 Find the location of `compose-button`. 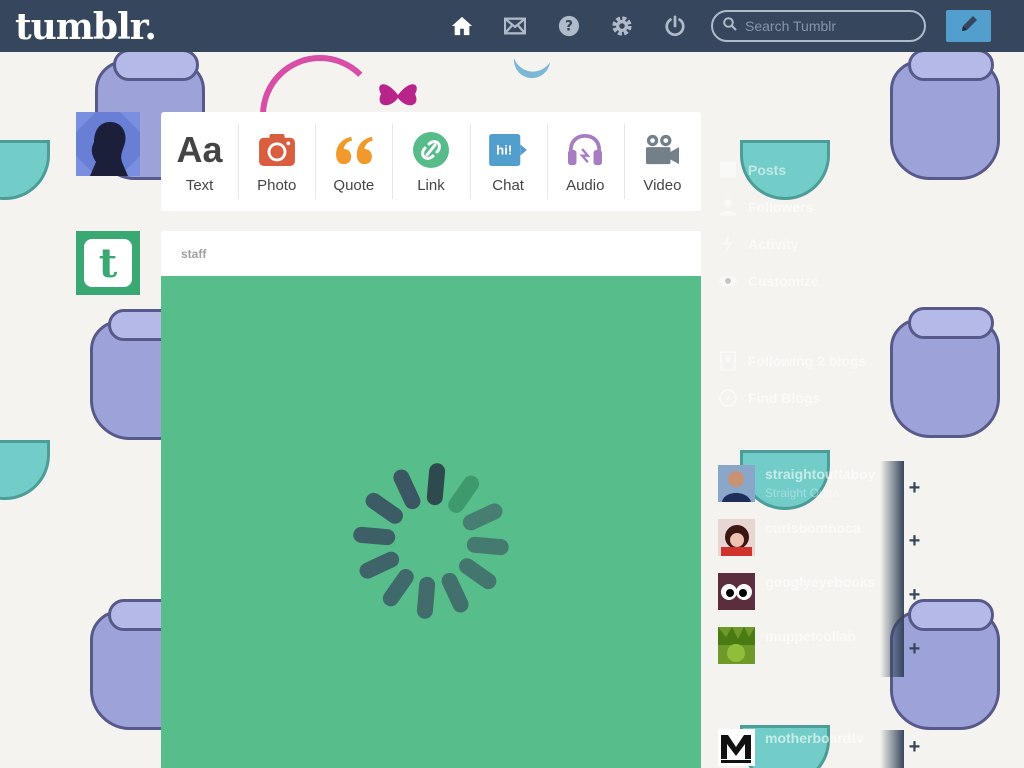

compose-button is located at coordinates (968, 26).